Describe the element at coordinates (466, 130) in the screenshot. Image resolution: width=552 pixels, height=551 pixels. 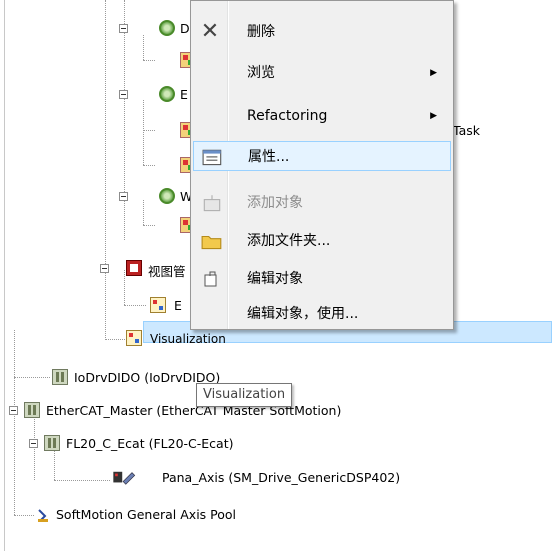
I see `task-suffix-text: Task` at that location.